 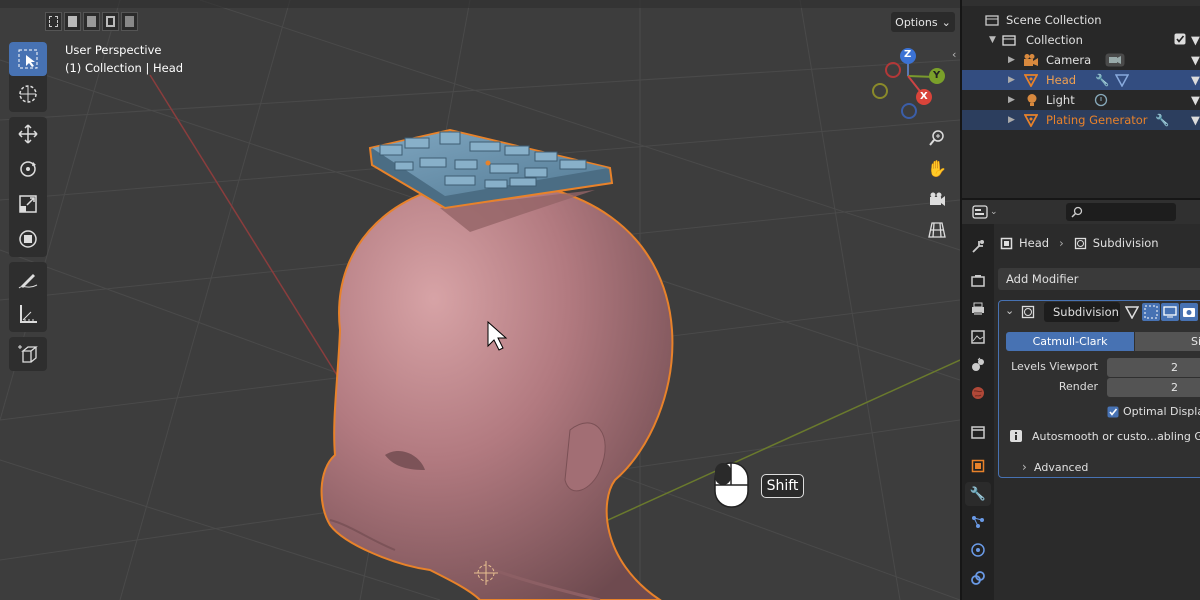 What do you see at coordinates (110, 21) in the screenshot?
I see `select-invert-mode` at bounding box center [110, 21].